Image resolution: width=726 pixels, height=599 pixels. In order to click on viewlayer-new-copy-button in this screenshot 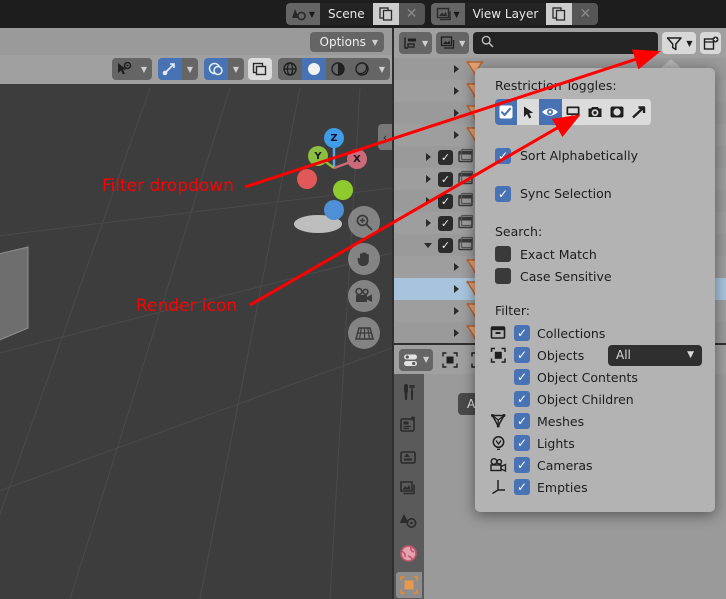, I will do `click(559, 14)`.